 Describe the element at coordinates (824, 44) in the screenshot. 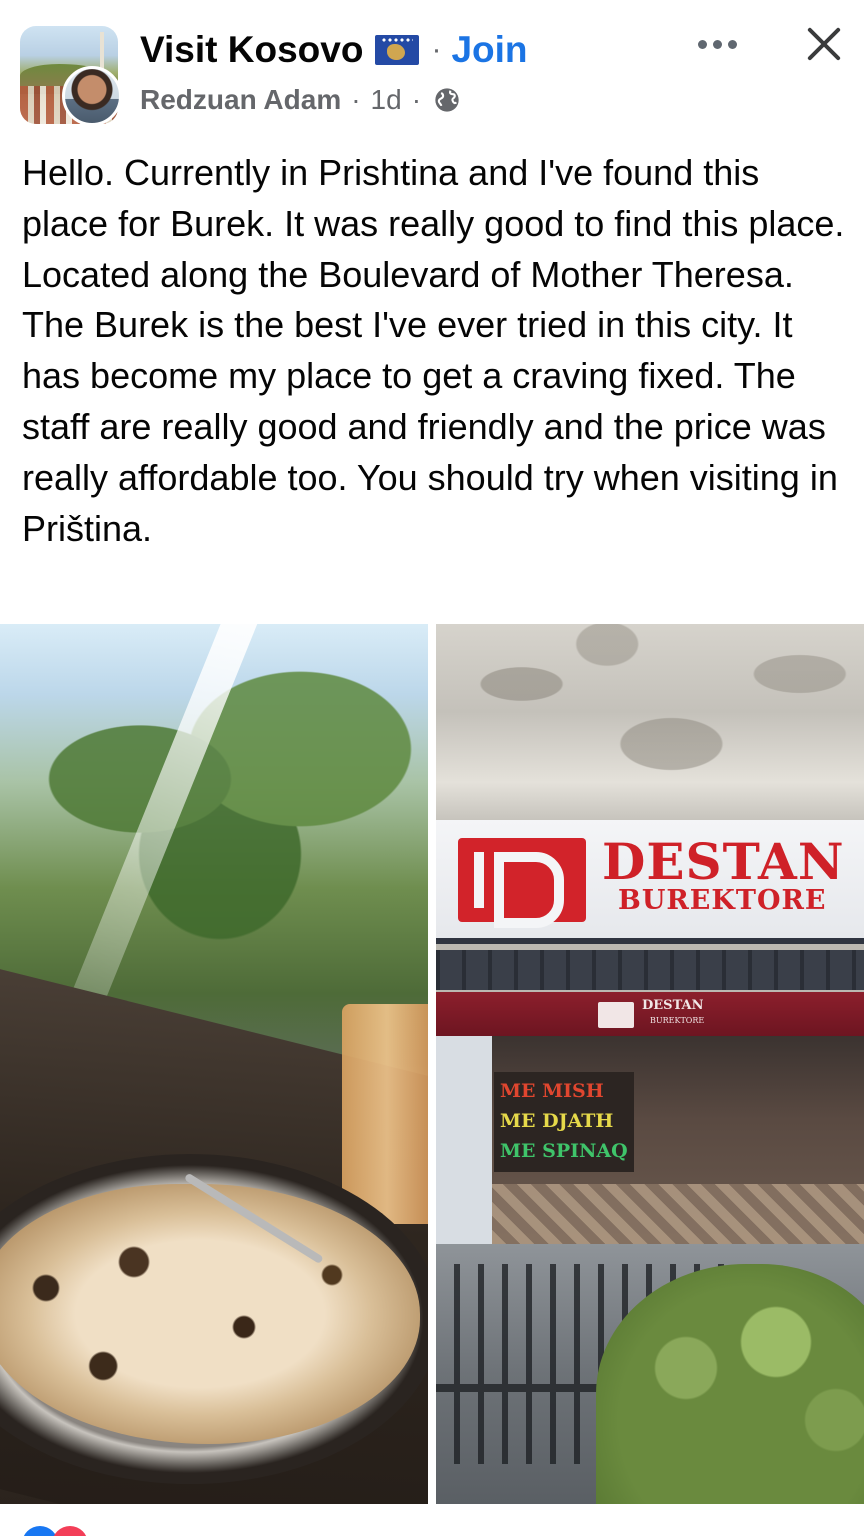

I see `close-icon` at that location.